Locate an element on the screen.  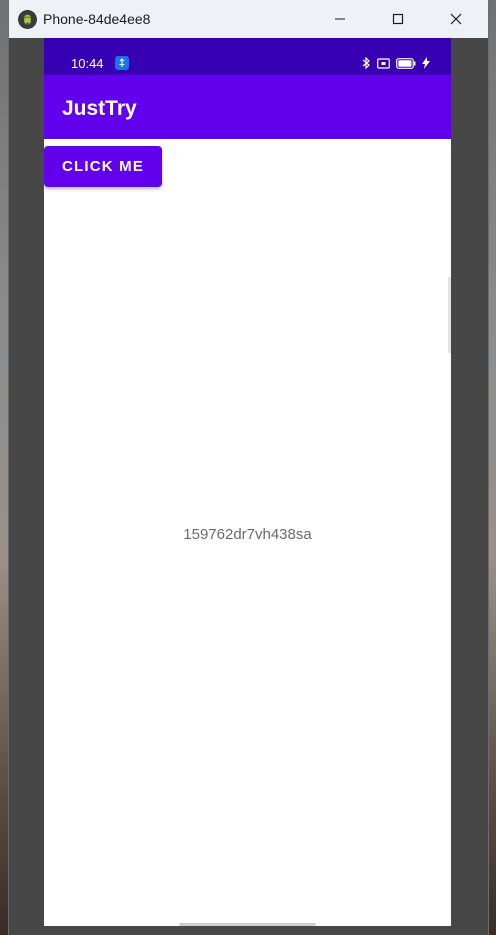
maximize-icon is located at coordinates (398, 19).